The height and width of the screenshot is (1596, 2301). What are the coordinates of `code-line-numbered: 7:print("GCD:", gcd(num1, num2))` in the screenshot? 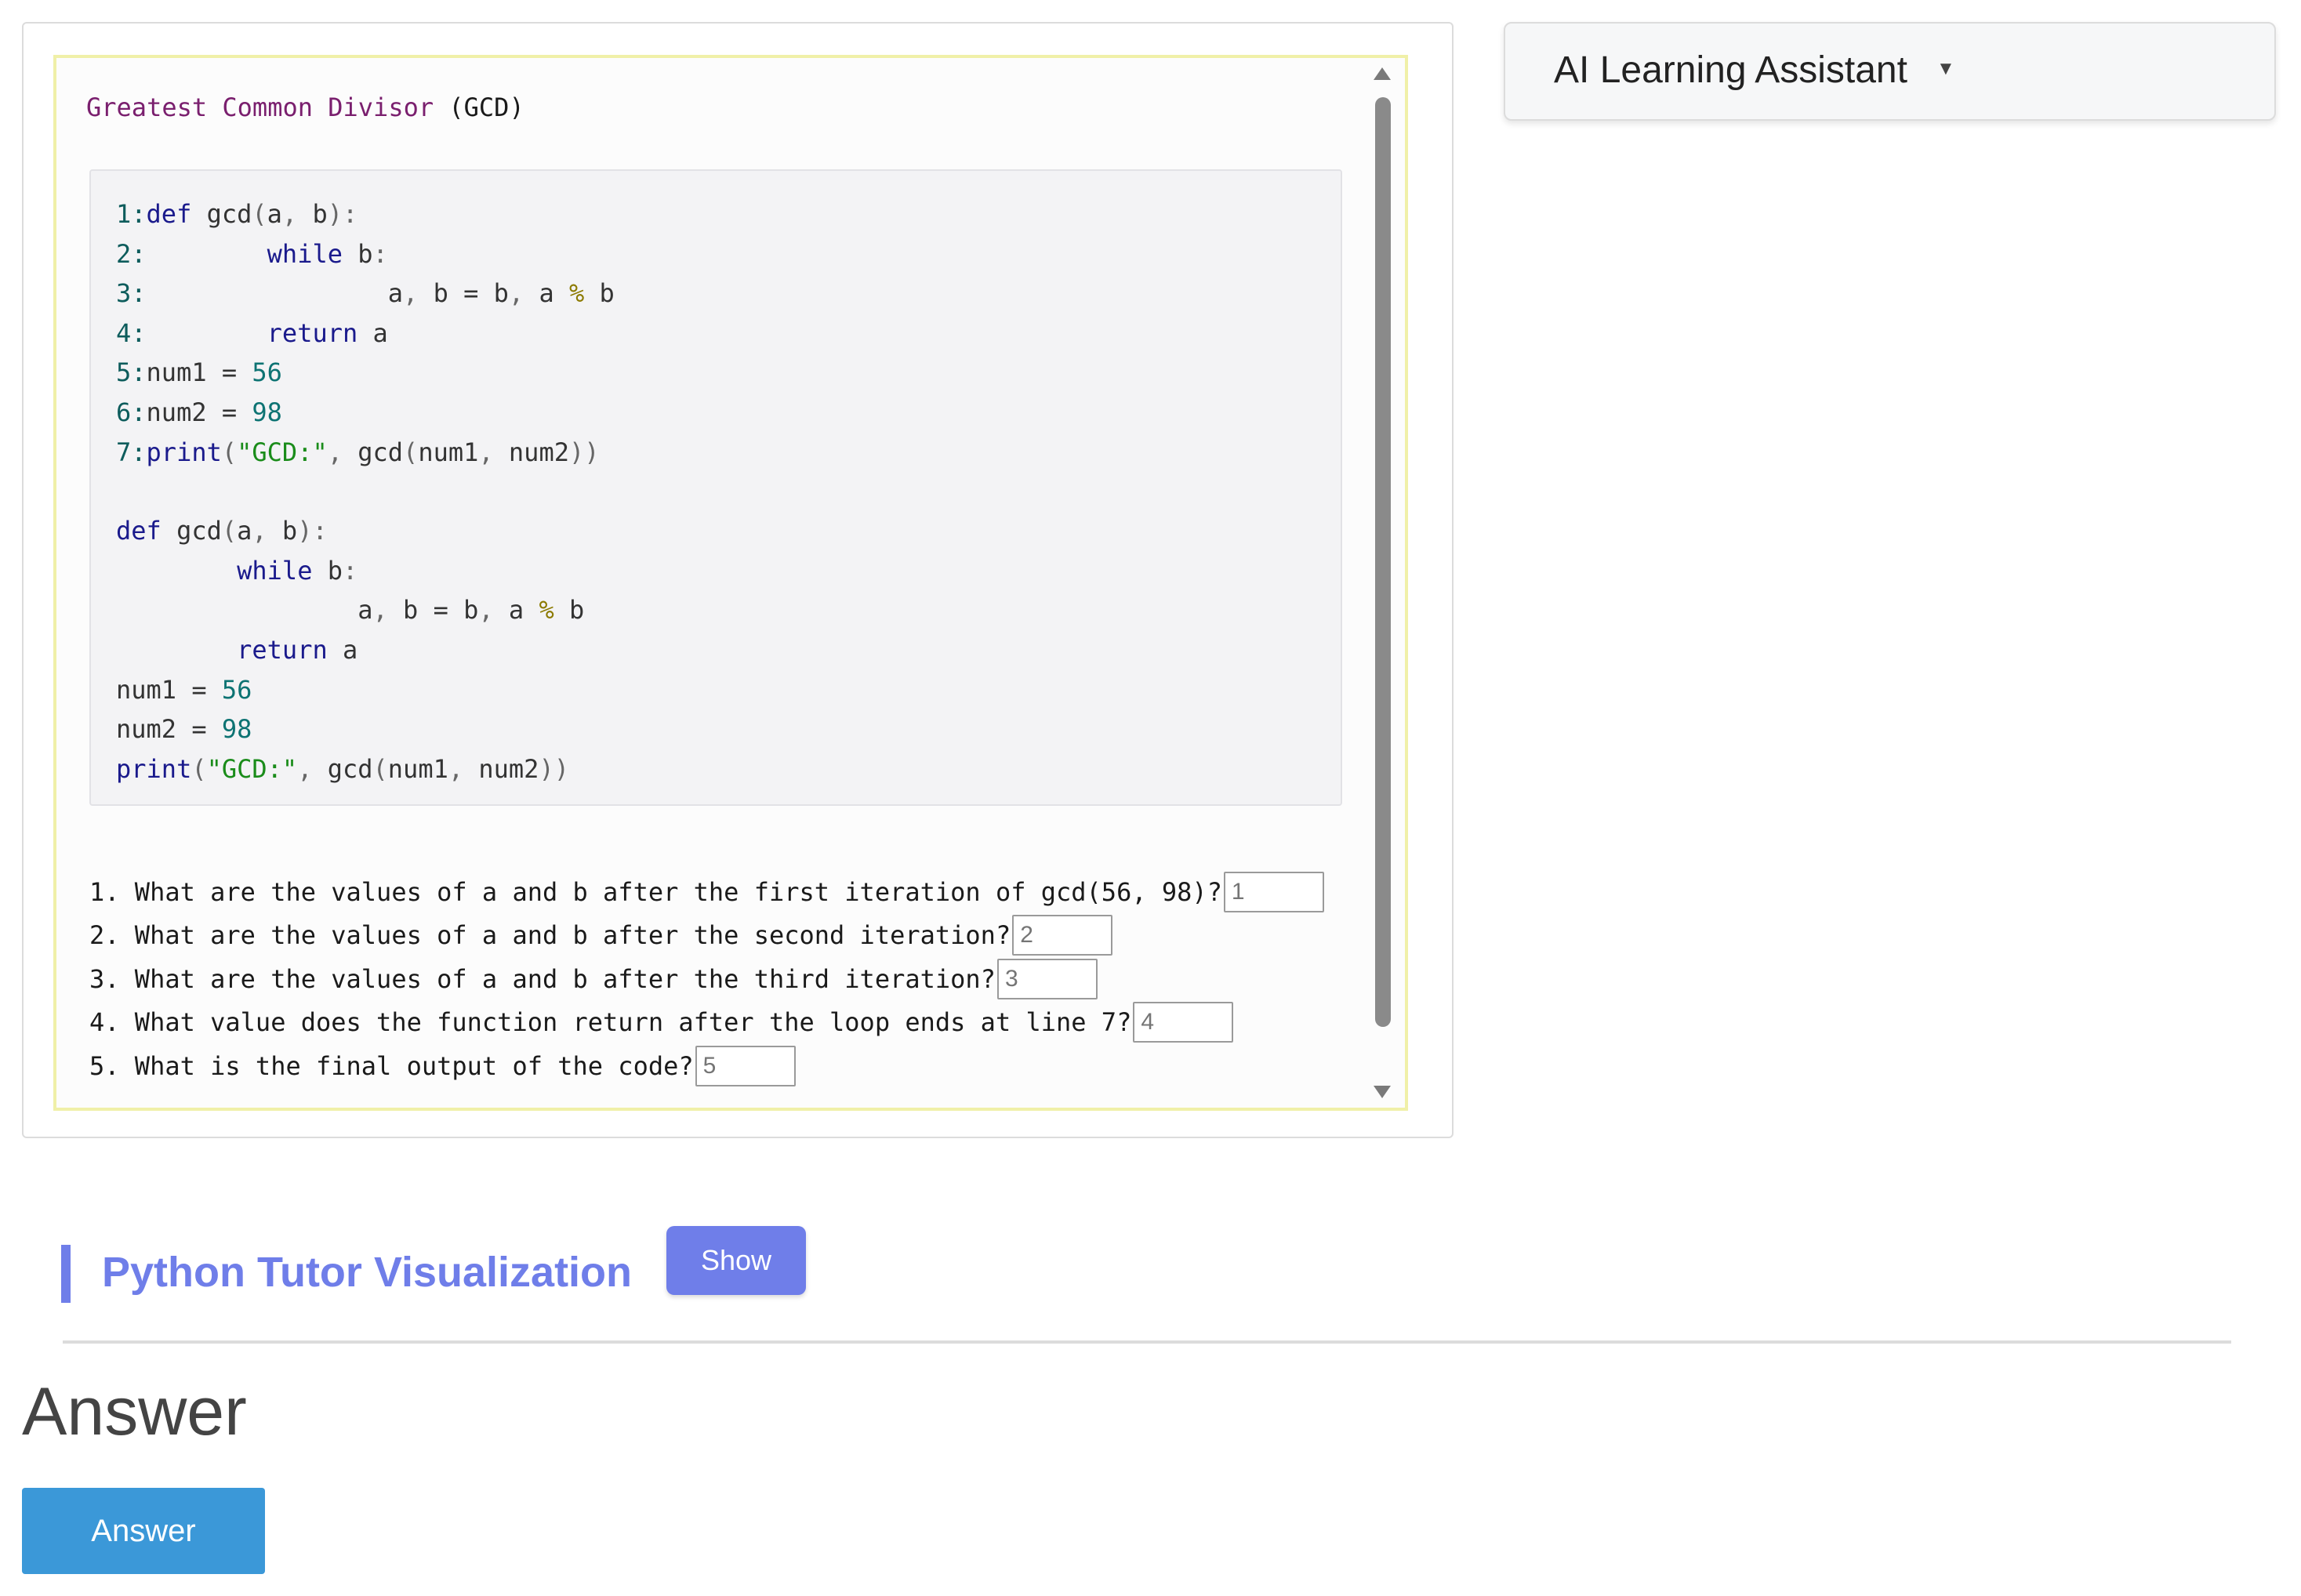 It's located at (365, 453).